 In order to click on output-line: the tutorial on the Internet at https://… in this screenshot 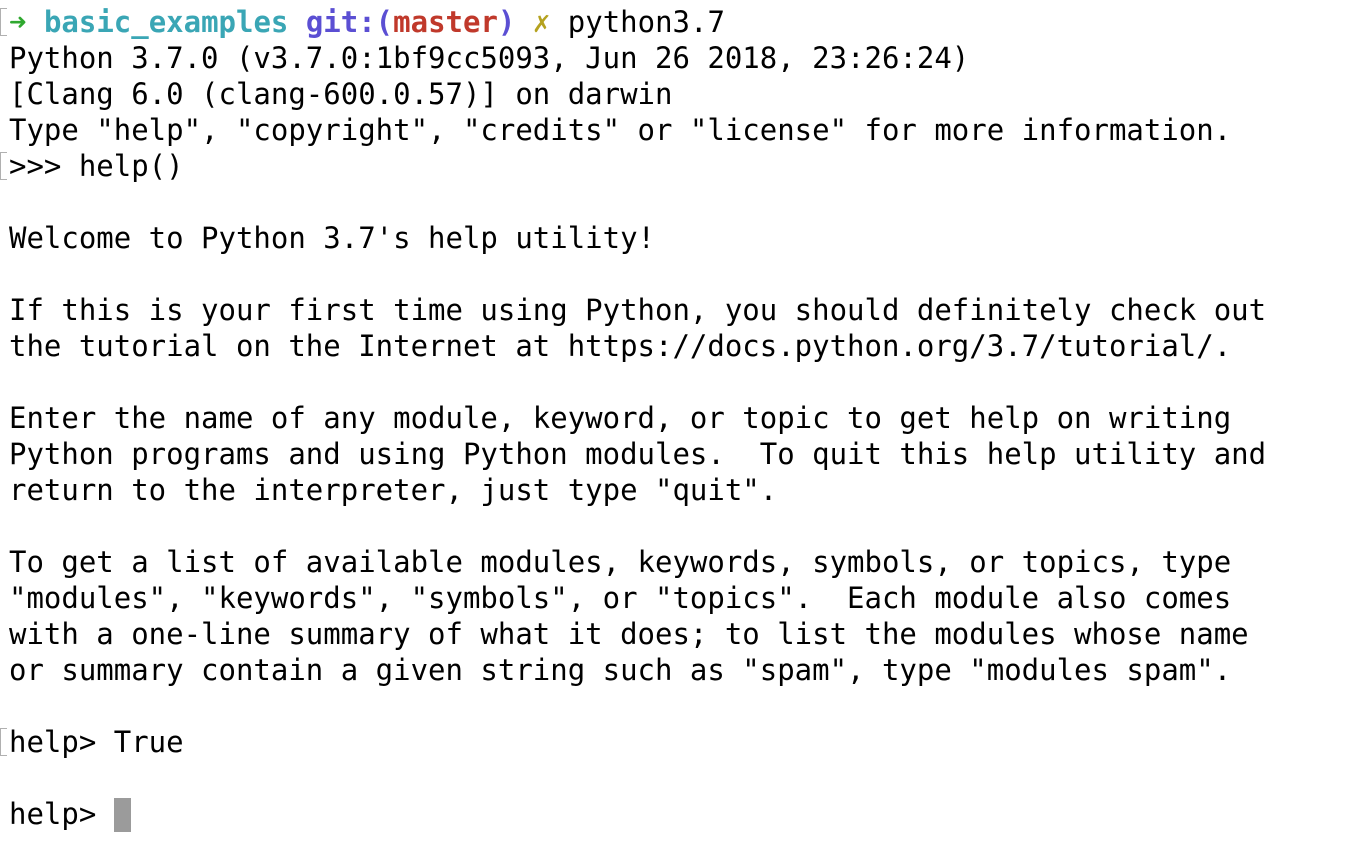, I will do `click(620, 346)`.